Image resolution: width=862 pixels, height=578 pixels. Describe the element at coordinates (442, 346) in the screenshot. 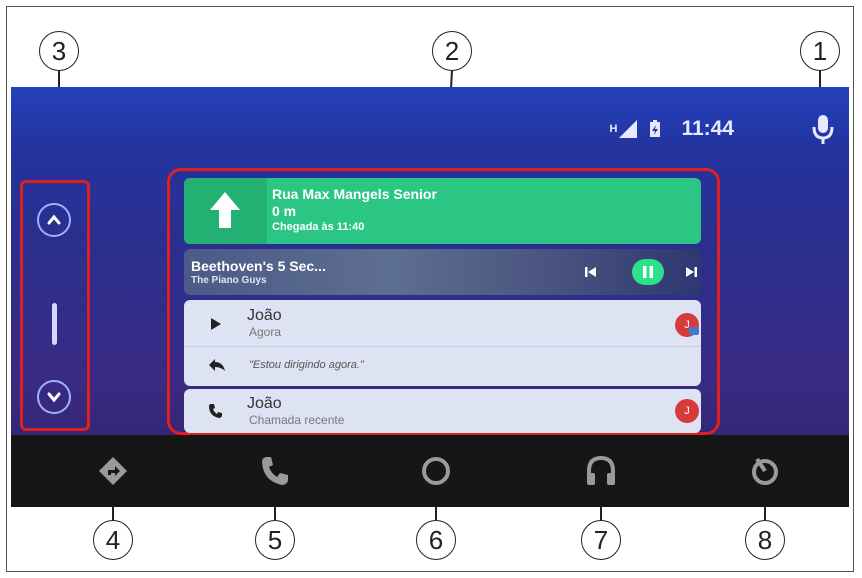

I see `message-divider` at that location.